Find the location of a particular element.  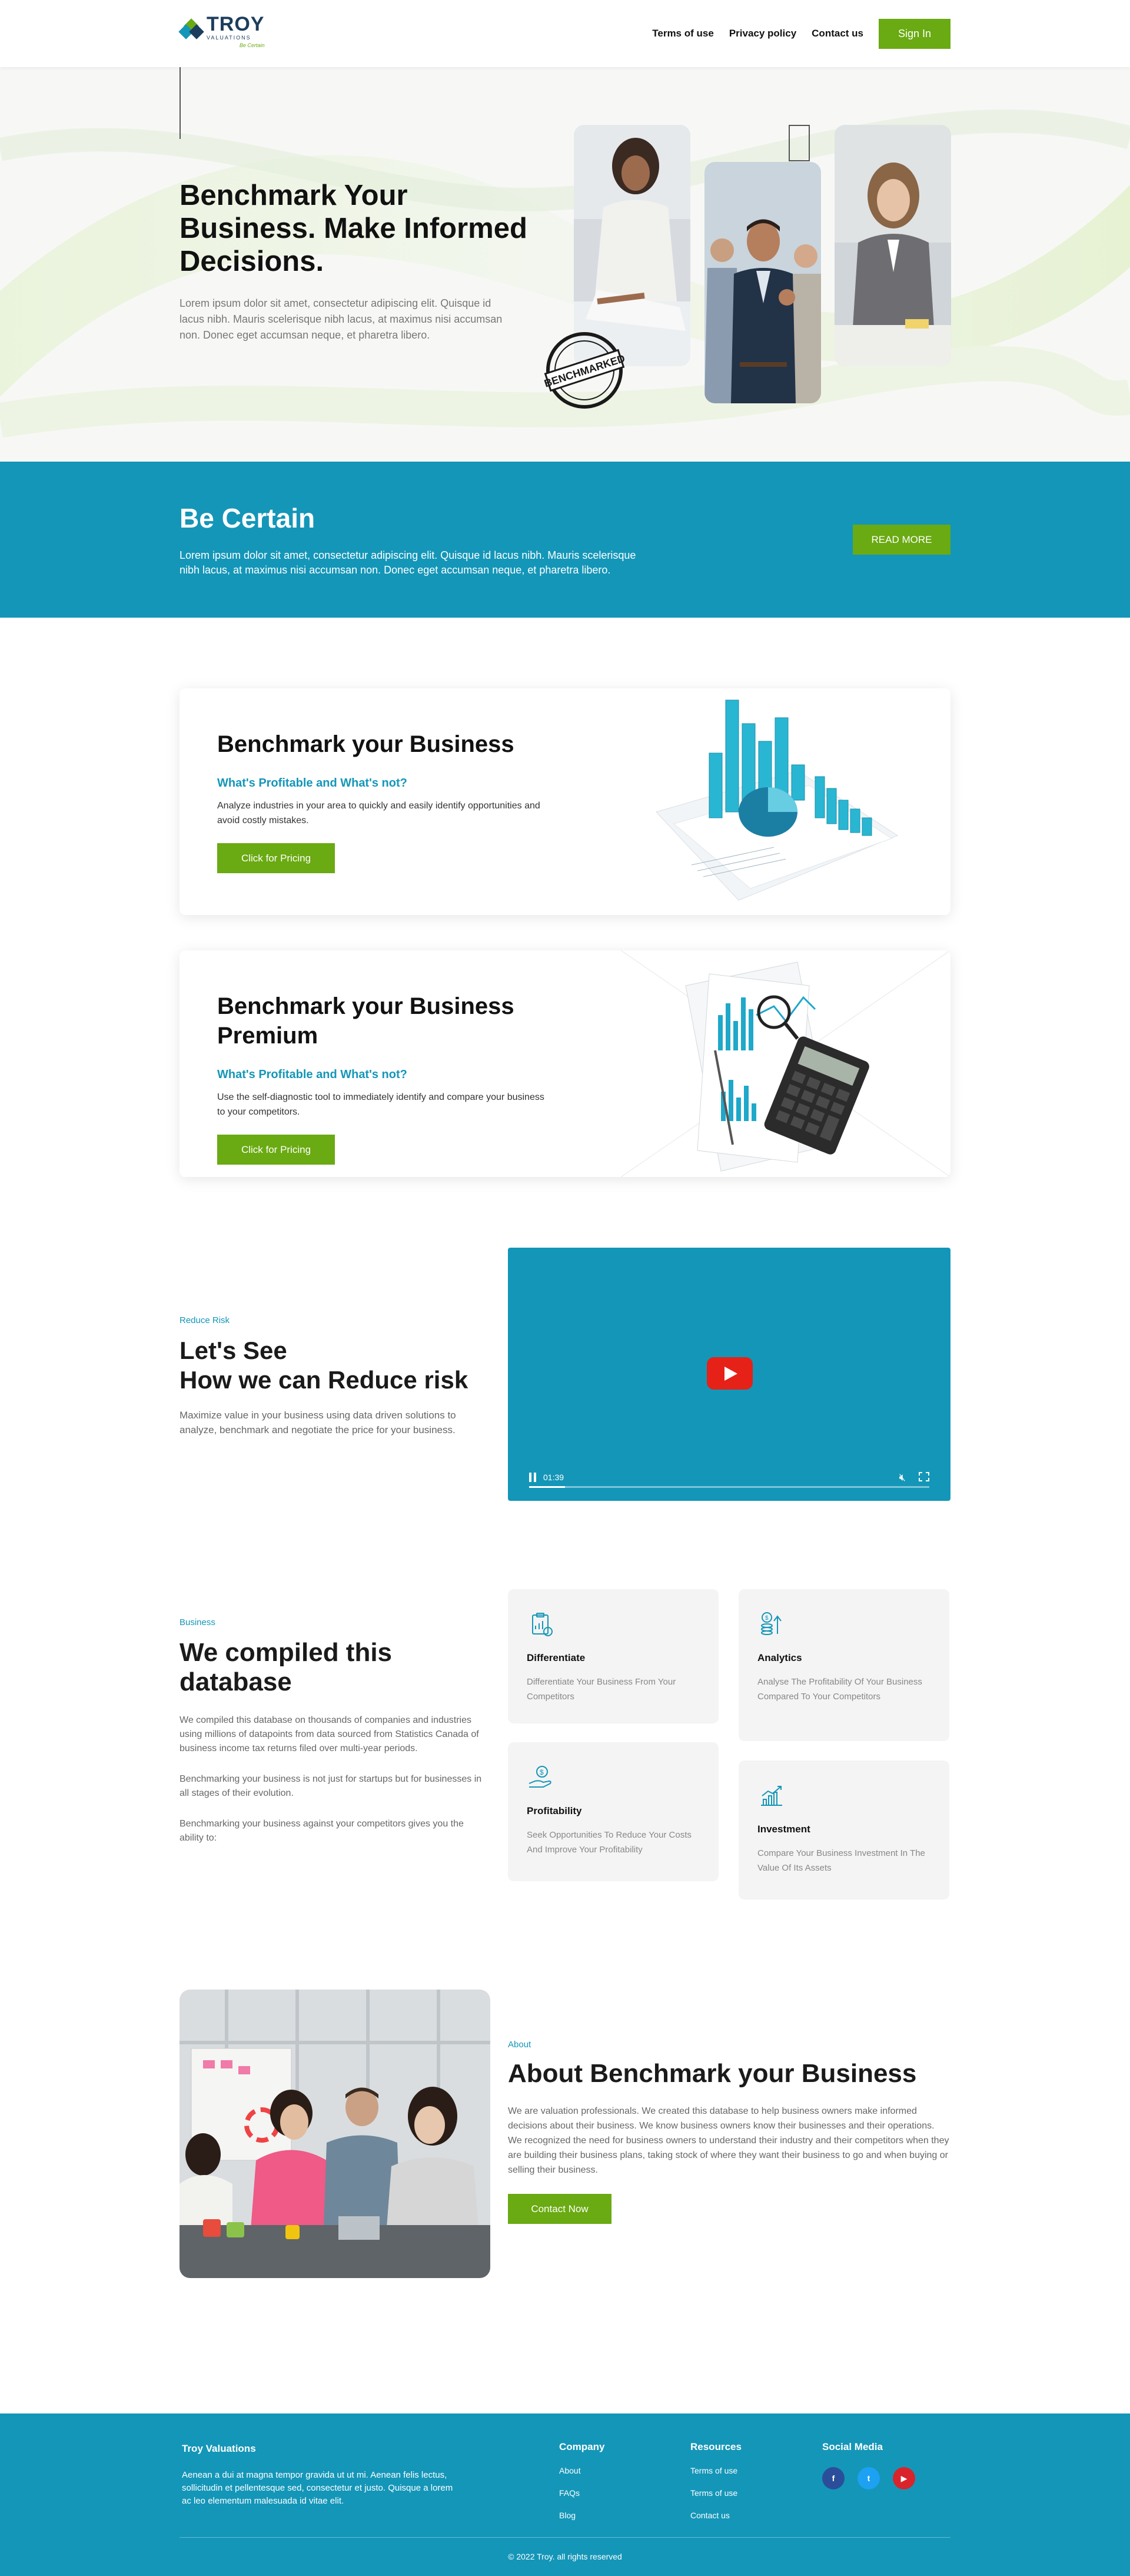

benchmarked-stamp-icon: BENCHMARKED is located at coordinates (584, 370).